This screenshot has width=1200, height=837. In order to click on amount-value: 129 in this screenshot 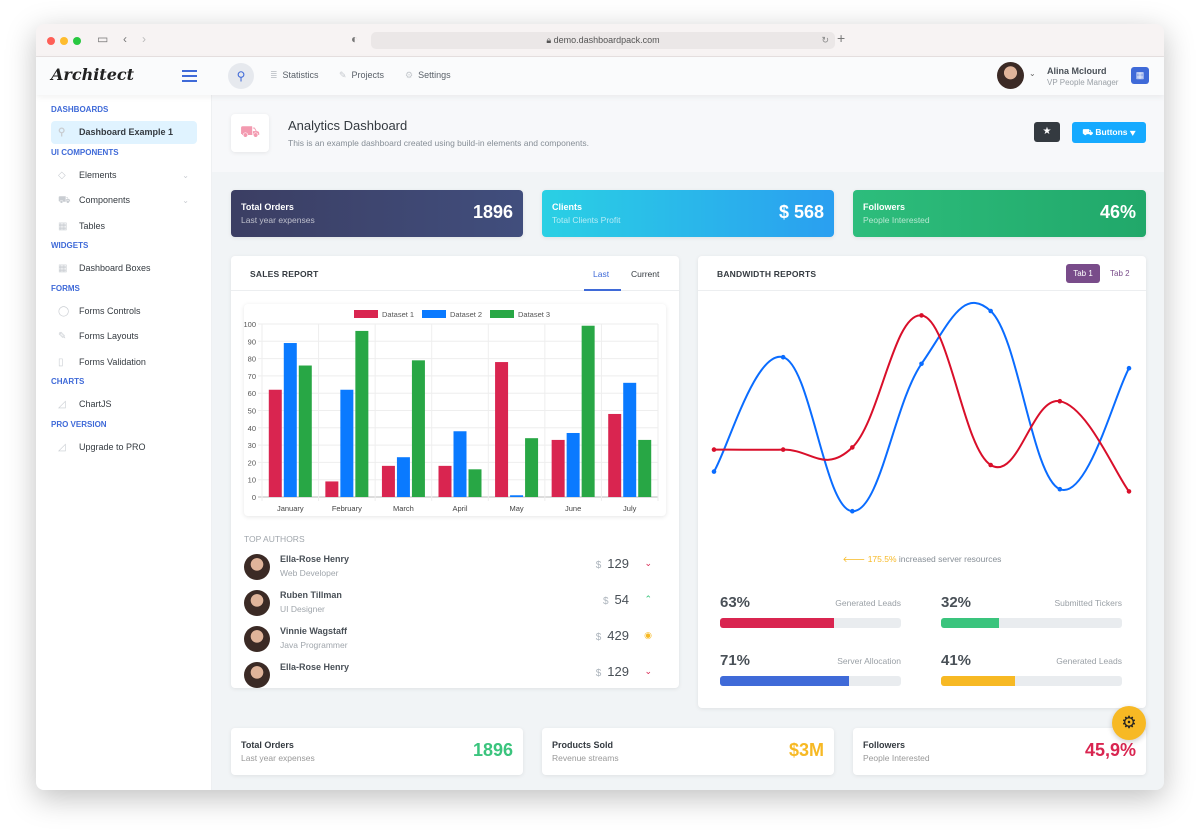, I will do `click(618, 671)`.